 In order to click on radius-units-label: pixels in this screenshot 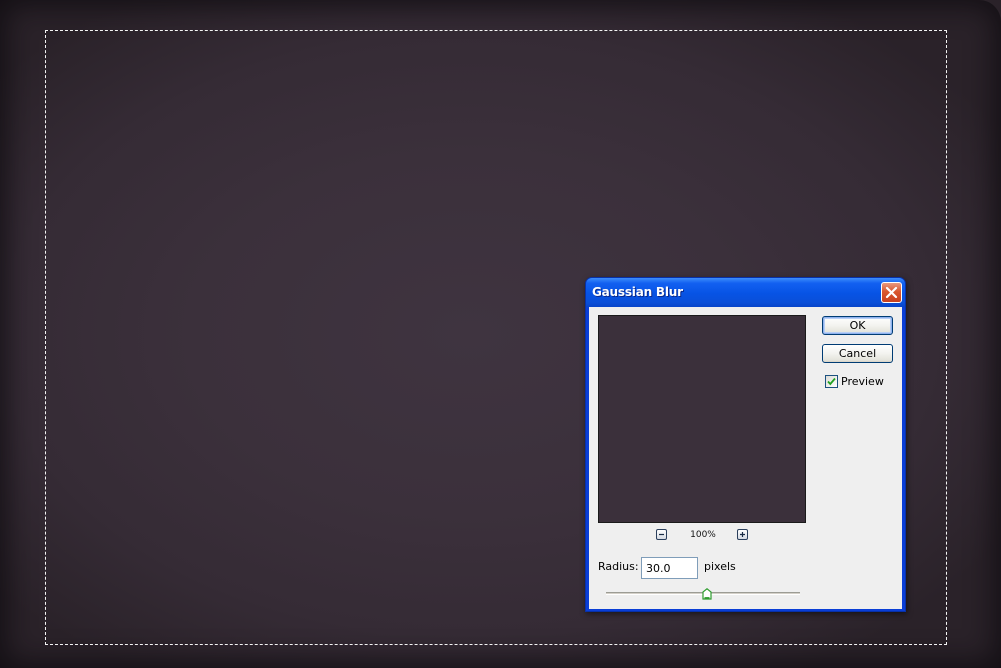, I will do `click(720, 566)`.